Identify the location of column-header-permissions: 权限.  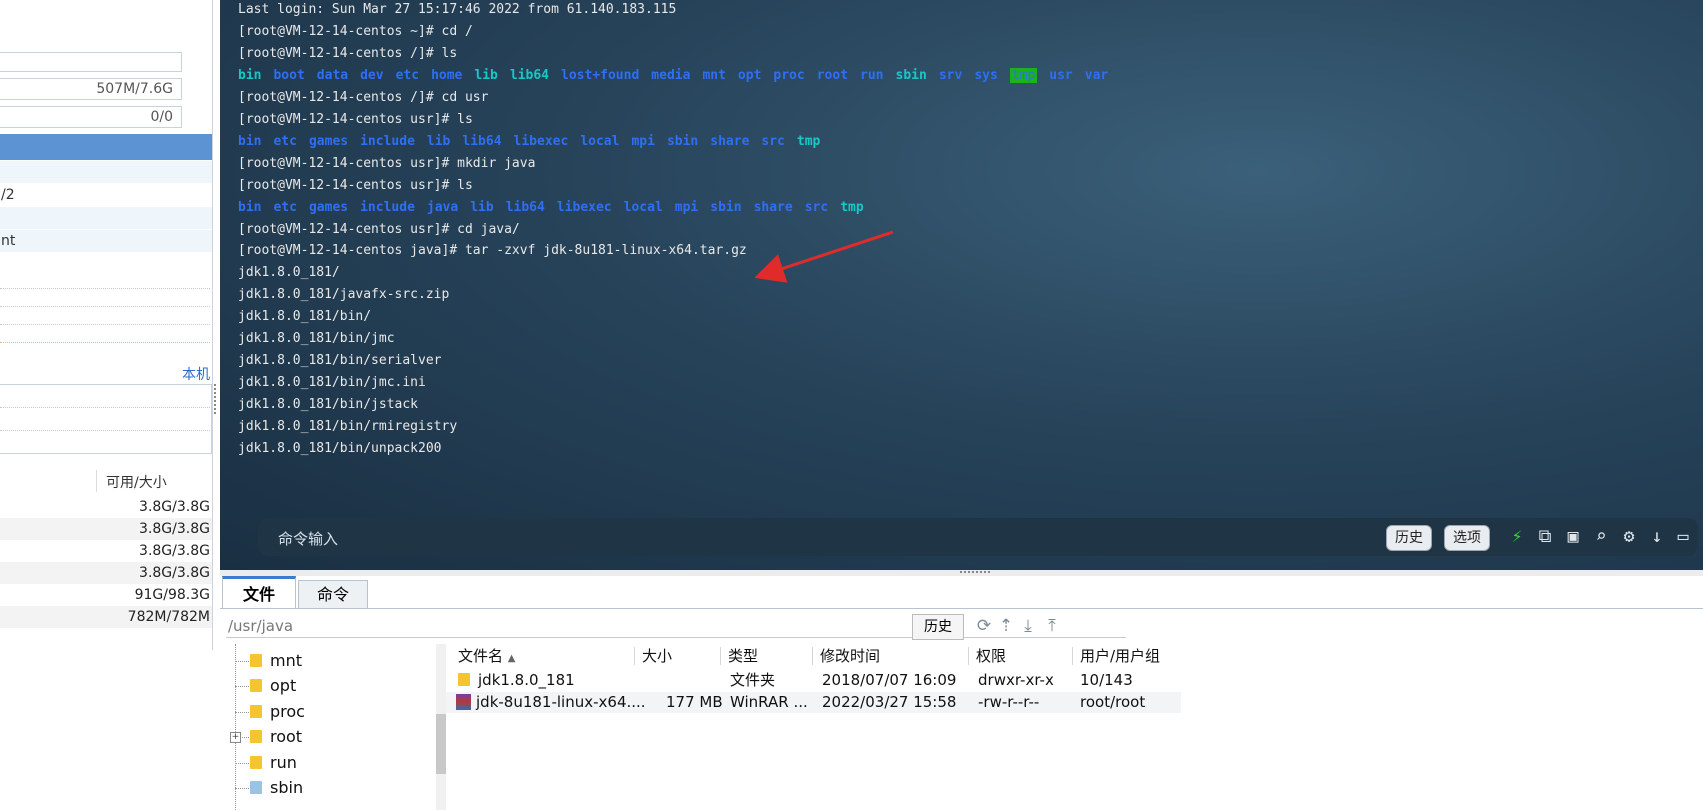
(991, 656).